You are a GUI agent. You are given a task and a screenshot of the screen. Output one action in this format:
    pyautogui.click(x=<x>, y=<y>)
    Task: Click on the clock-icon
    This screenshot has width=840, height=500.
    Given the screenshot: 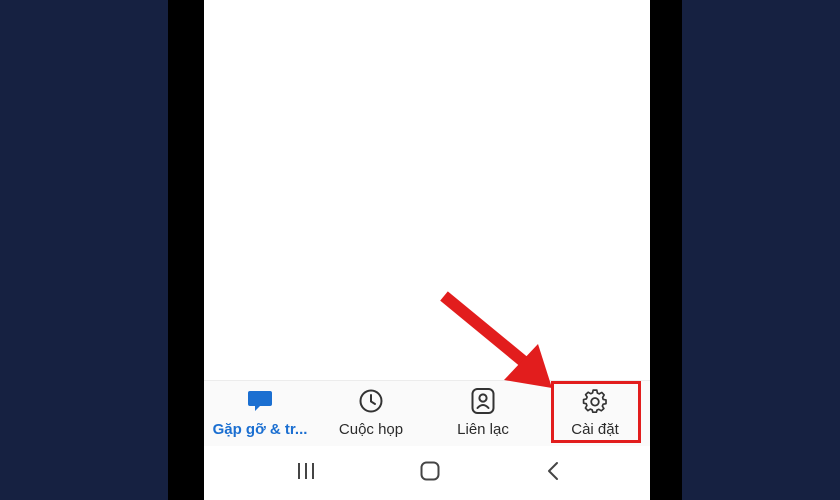 What is the action you would take?
    pyautogui.click(x=371, y=401)
    